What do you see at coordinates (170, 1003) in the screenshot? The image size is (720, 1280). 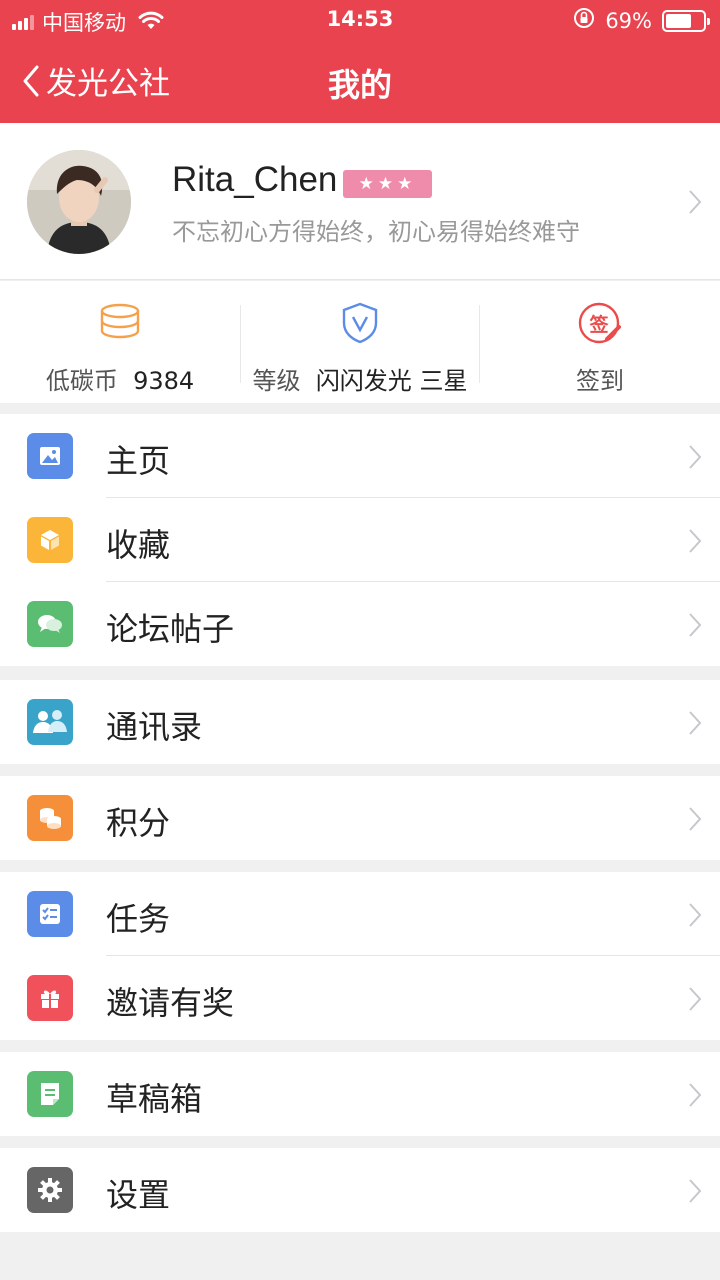 I see `menu-label: 邀请有奖` at bounding box center [170, 1003].